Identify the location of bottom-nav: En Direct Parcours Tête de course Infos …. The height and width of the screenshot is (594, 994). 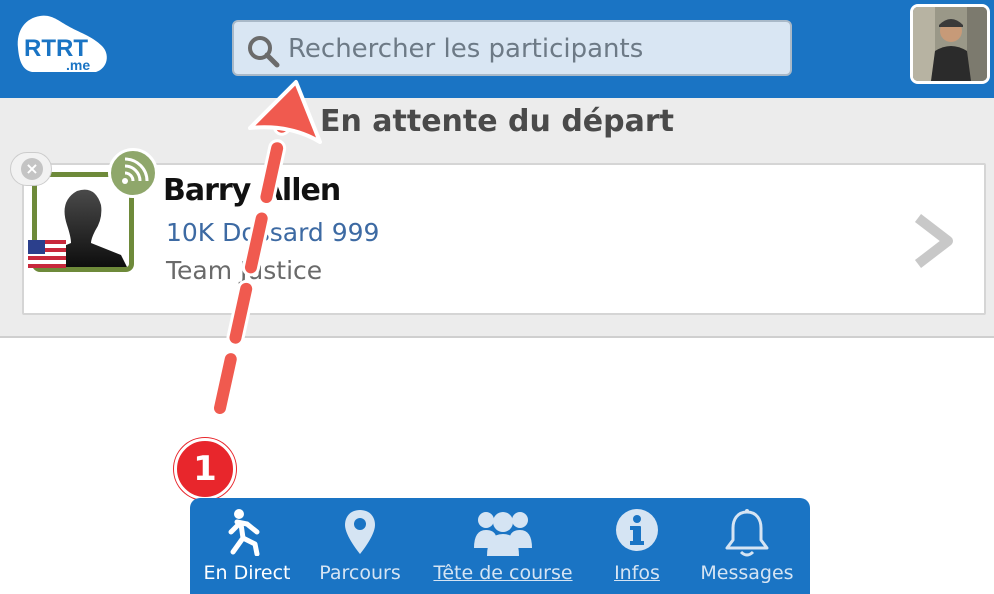
(500, 546).